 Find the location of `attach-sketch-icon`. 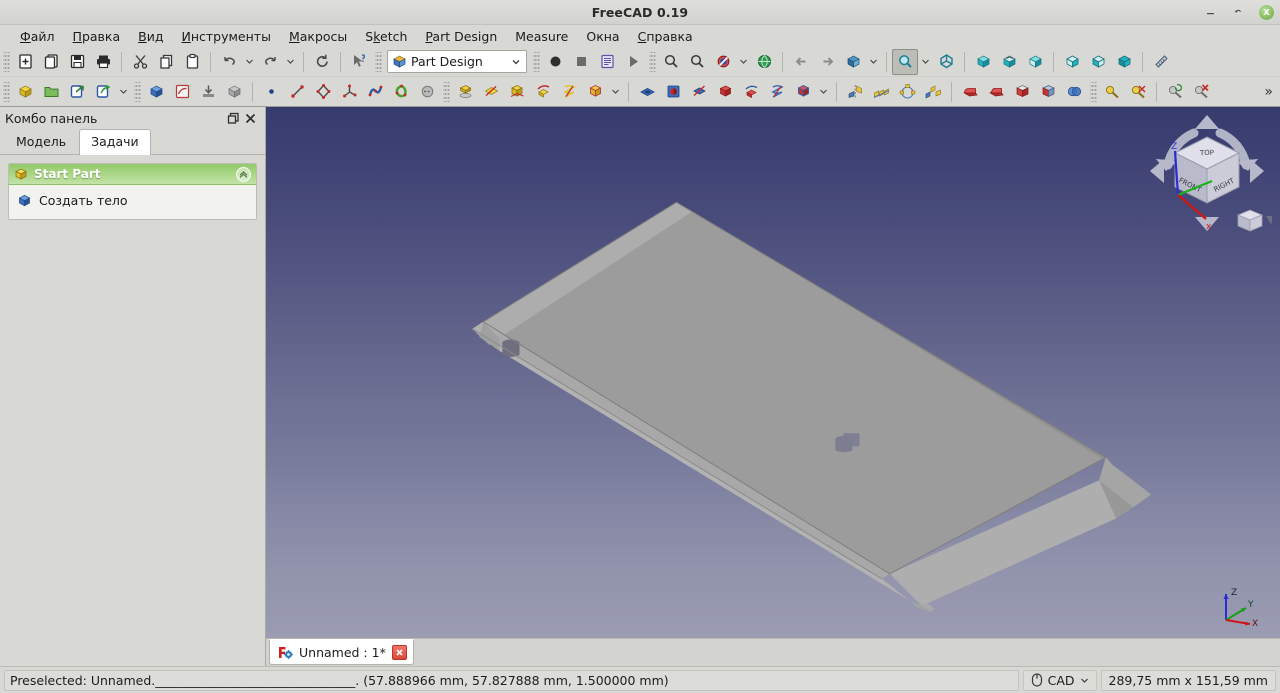

attach-sketch-icon is located at coordinates (208, 92).